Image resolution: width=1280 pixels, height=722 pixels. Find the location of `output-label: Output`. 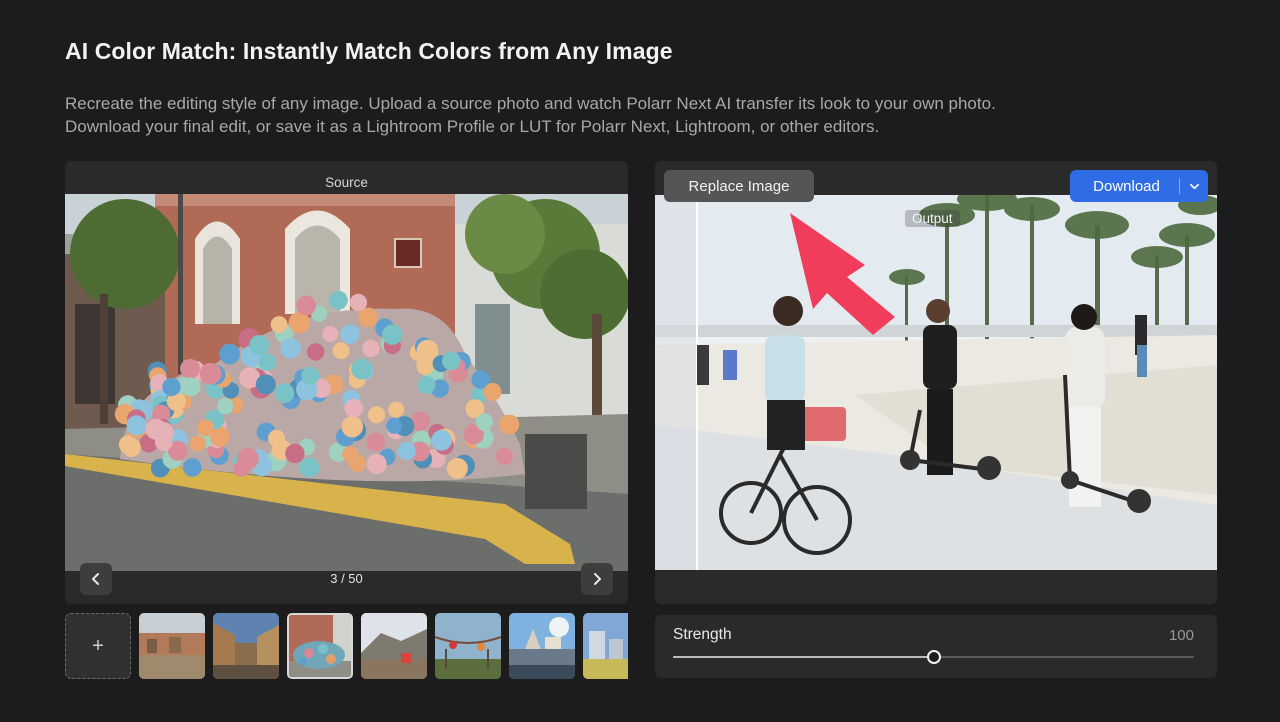

output-label: Output is located at coordinates (932, 218).